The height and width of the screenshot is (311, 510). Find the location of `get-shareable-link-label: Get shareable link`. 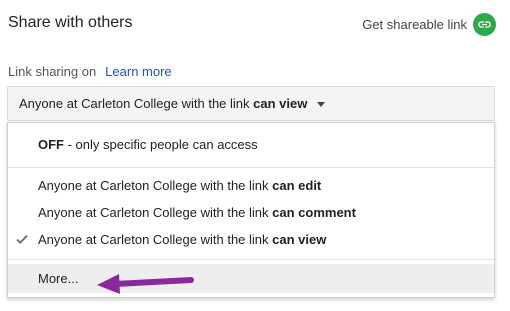

get-shareable-link-label: Get shareable link is located at coordinates (414, 24).